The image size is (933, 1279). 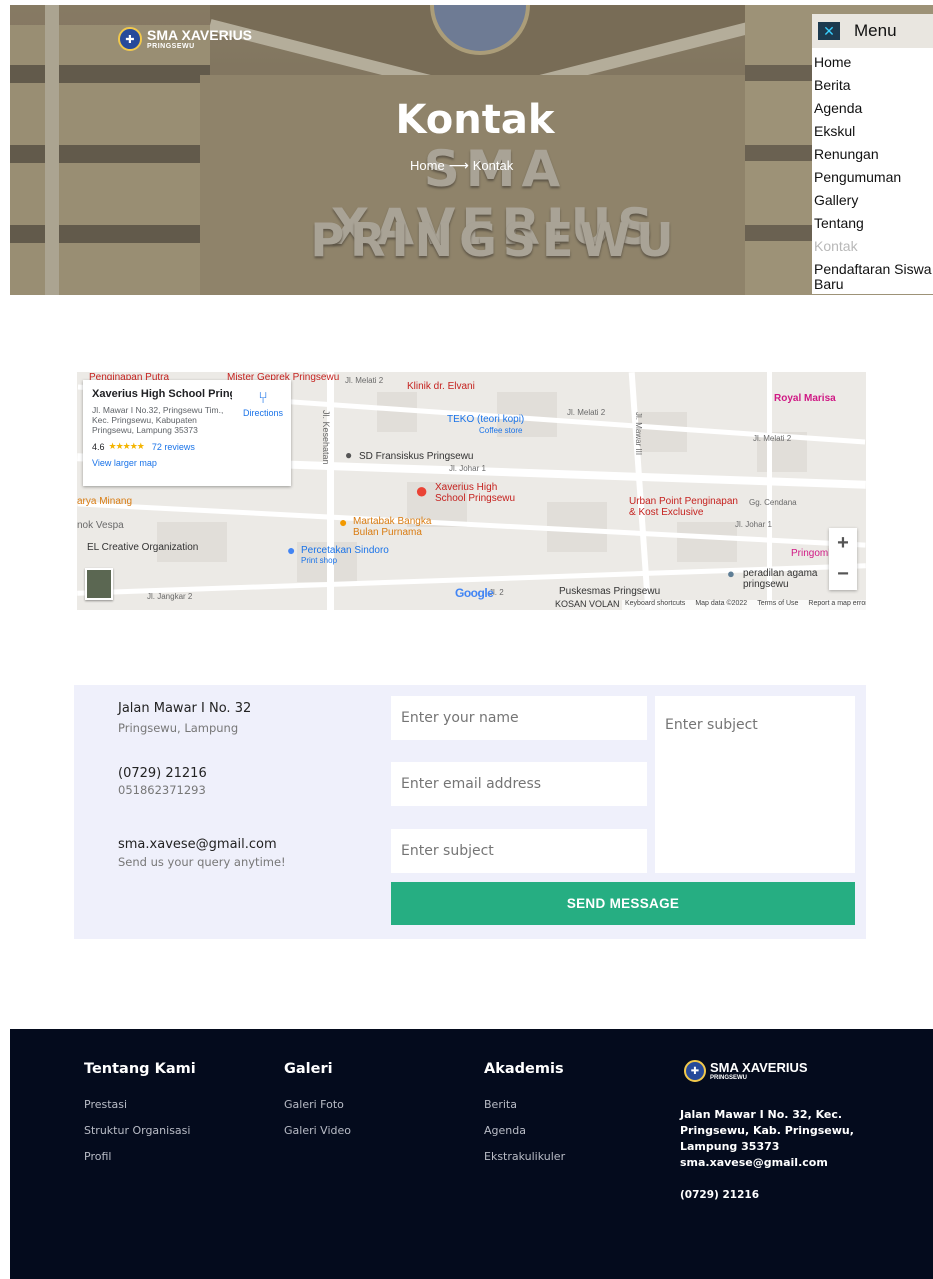 I want to click on footer-column-galeri: Galeri Galeri Foto Galeri Video, so click(x=317, y=1102).